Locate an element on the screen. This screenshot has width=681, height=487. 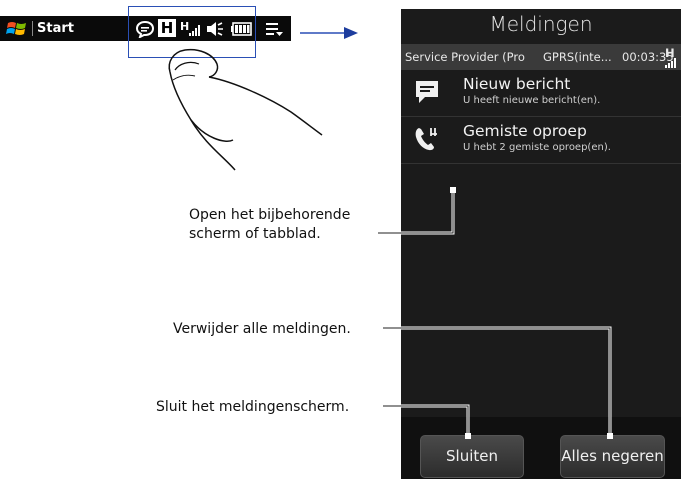
leader-line-close is located at coordinates (426, 420).